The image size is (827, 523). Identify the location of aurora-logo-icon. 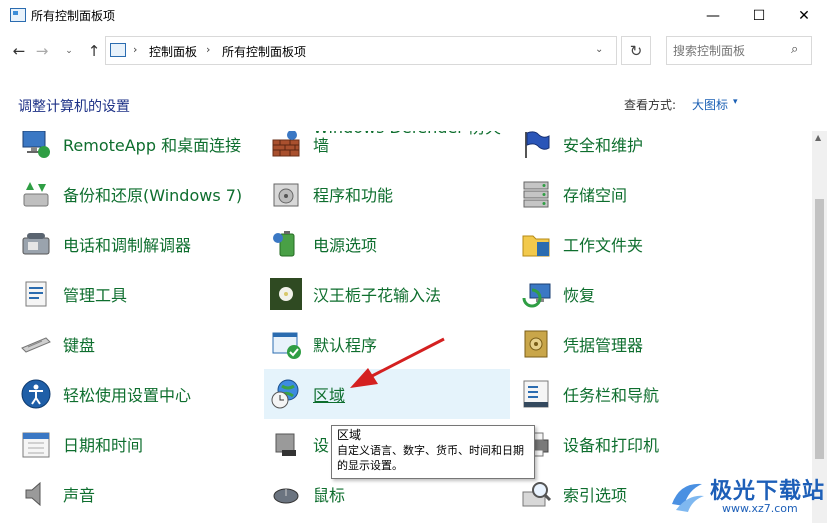
(688, 497).